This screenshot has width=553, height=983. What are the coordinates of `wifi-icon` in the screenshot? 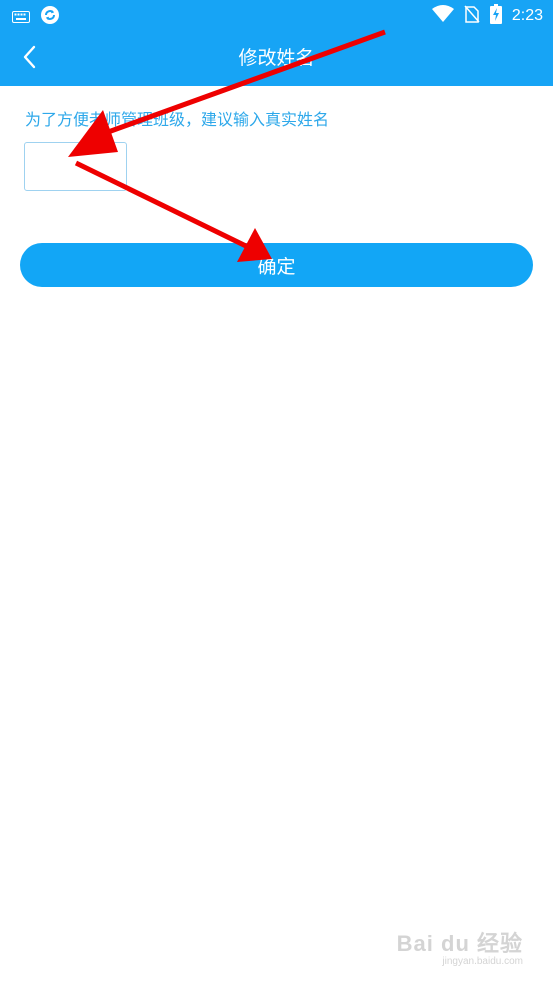 It's located at (442, 16).